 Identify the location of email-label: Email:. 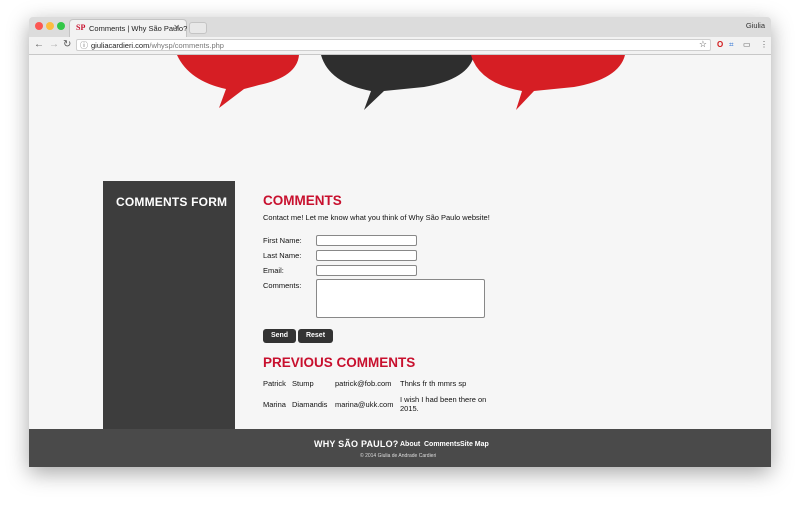
(273, 270).